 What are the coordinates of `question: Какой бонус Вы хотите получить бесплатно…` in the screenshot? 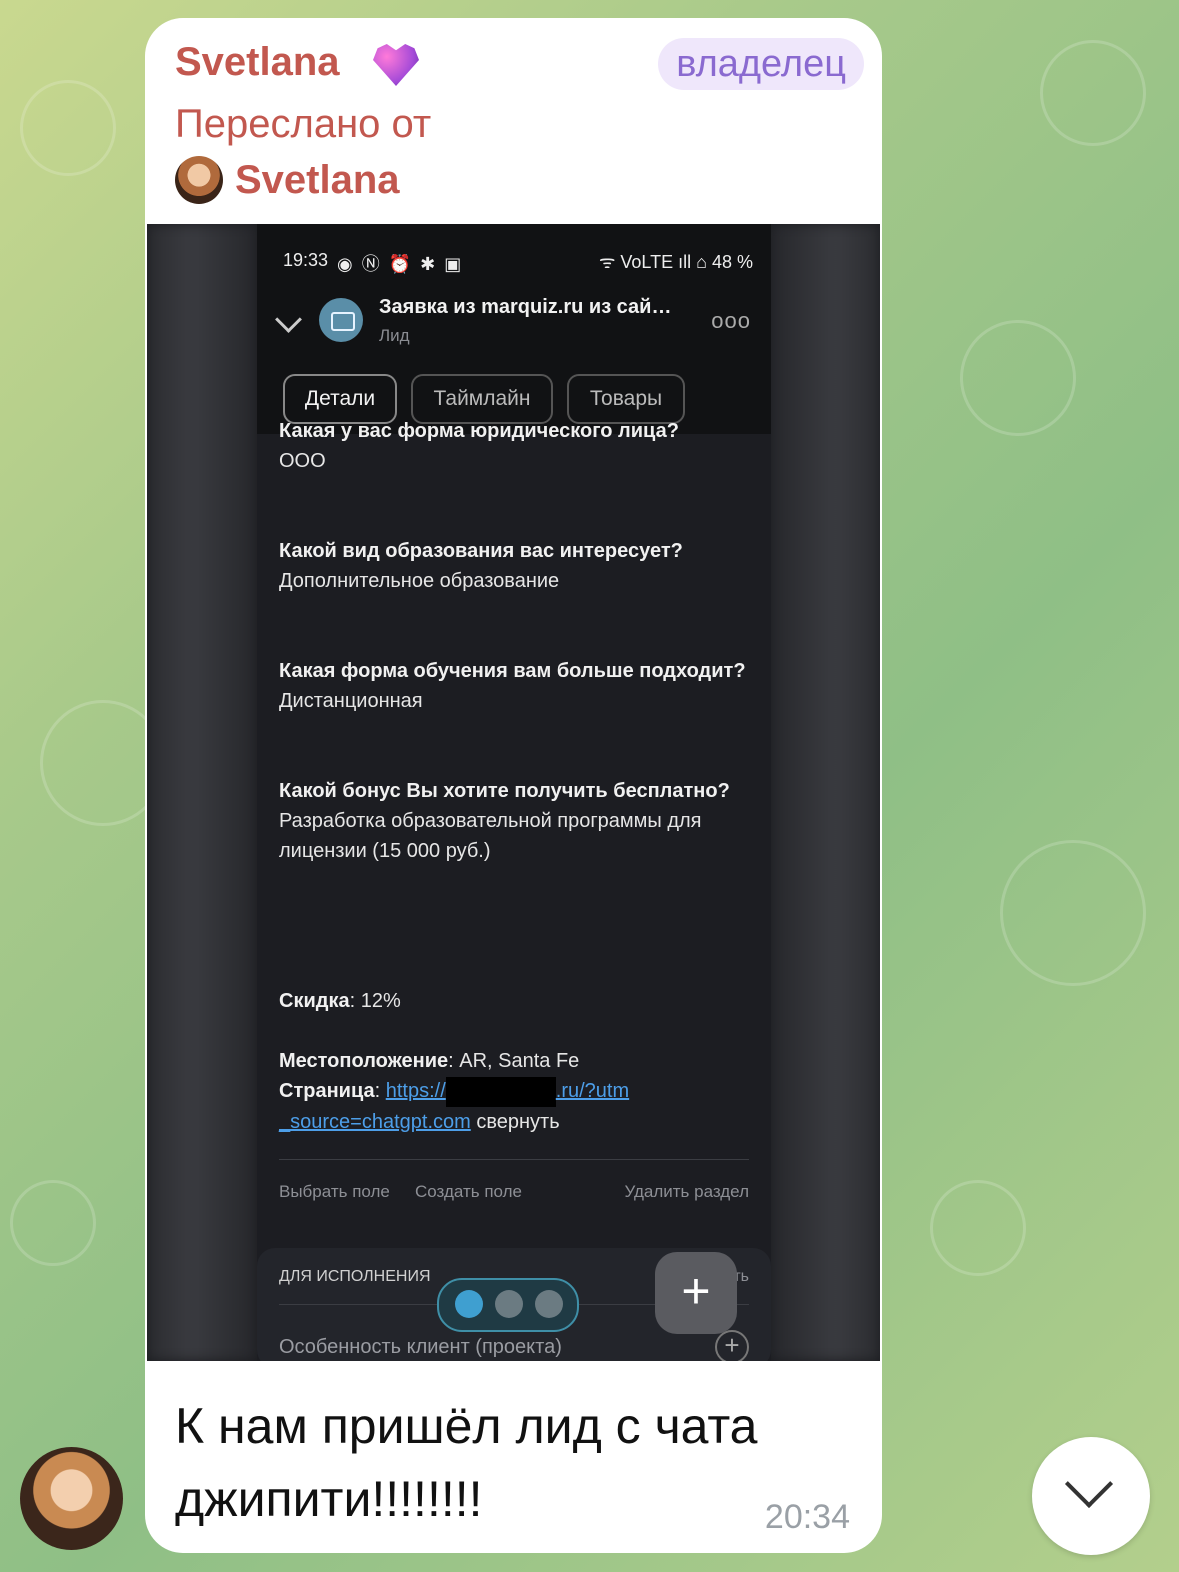 It's located at (504, 791).